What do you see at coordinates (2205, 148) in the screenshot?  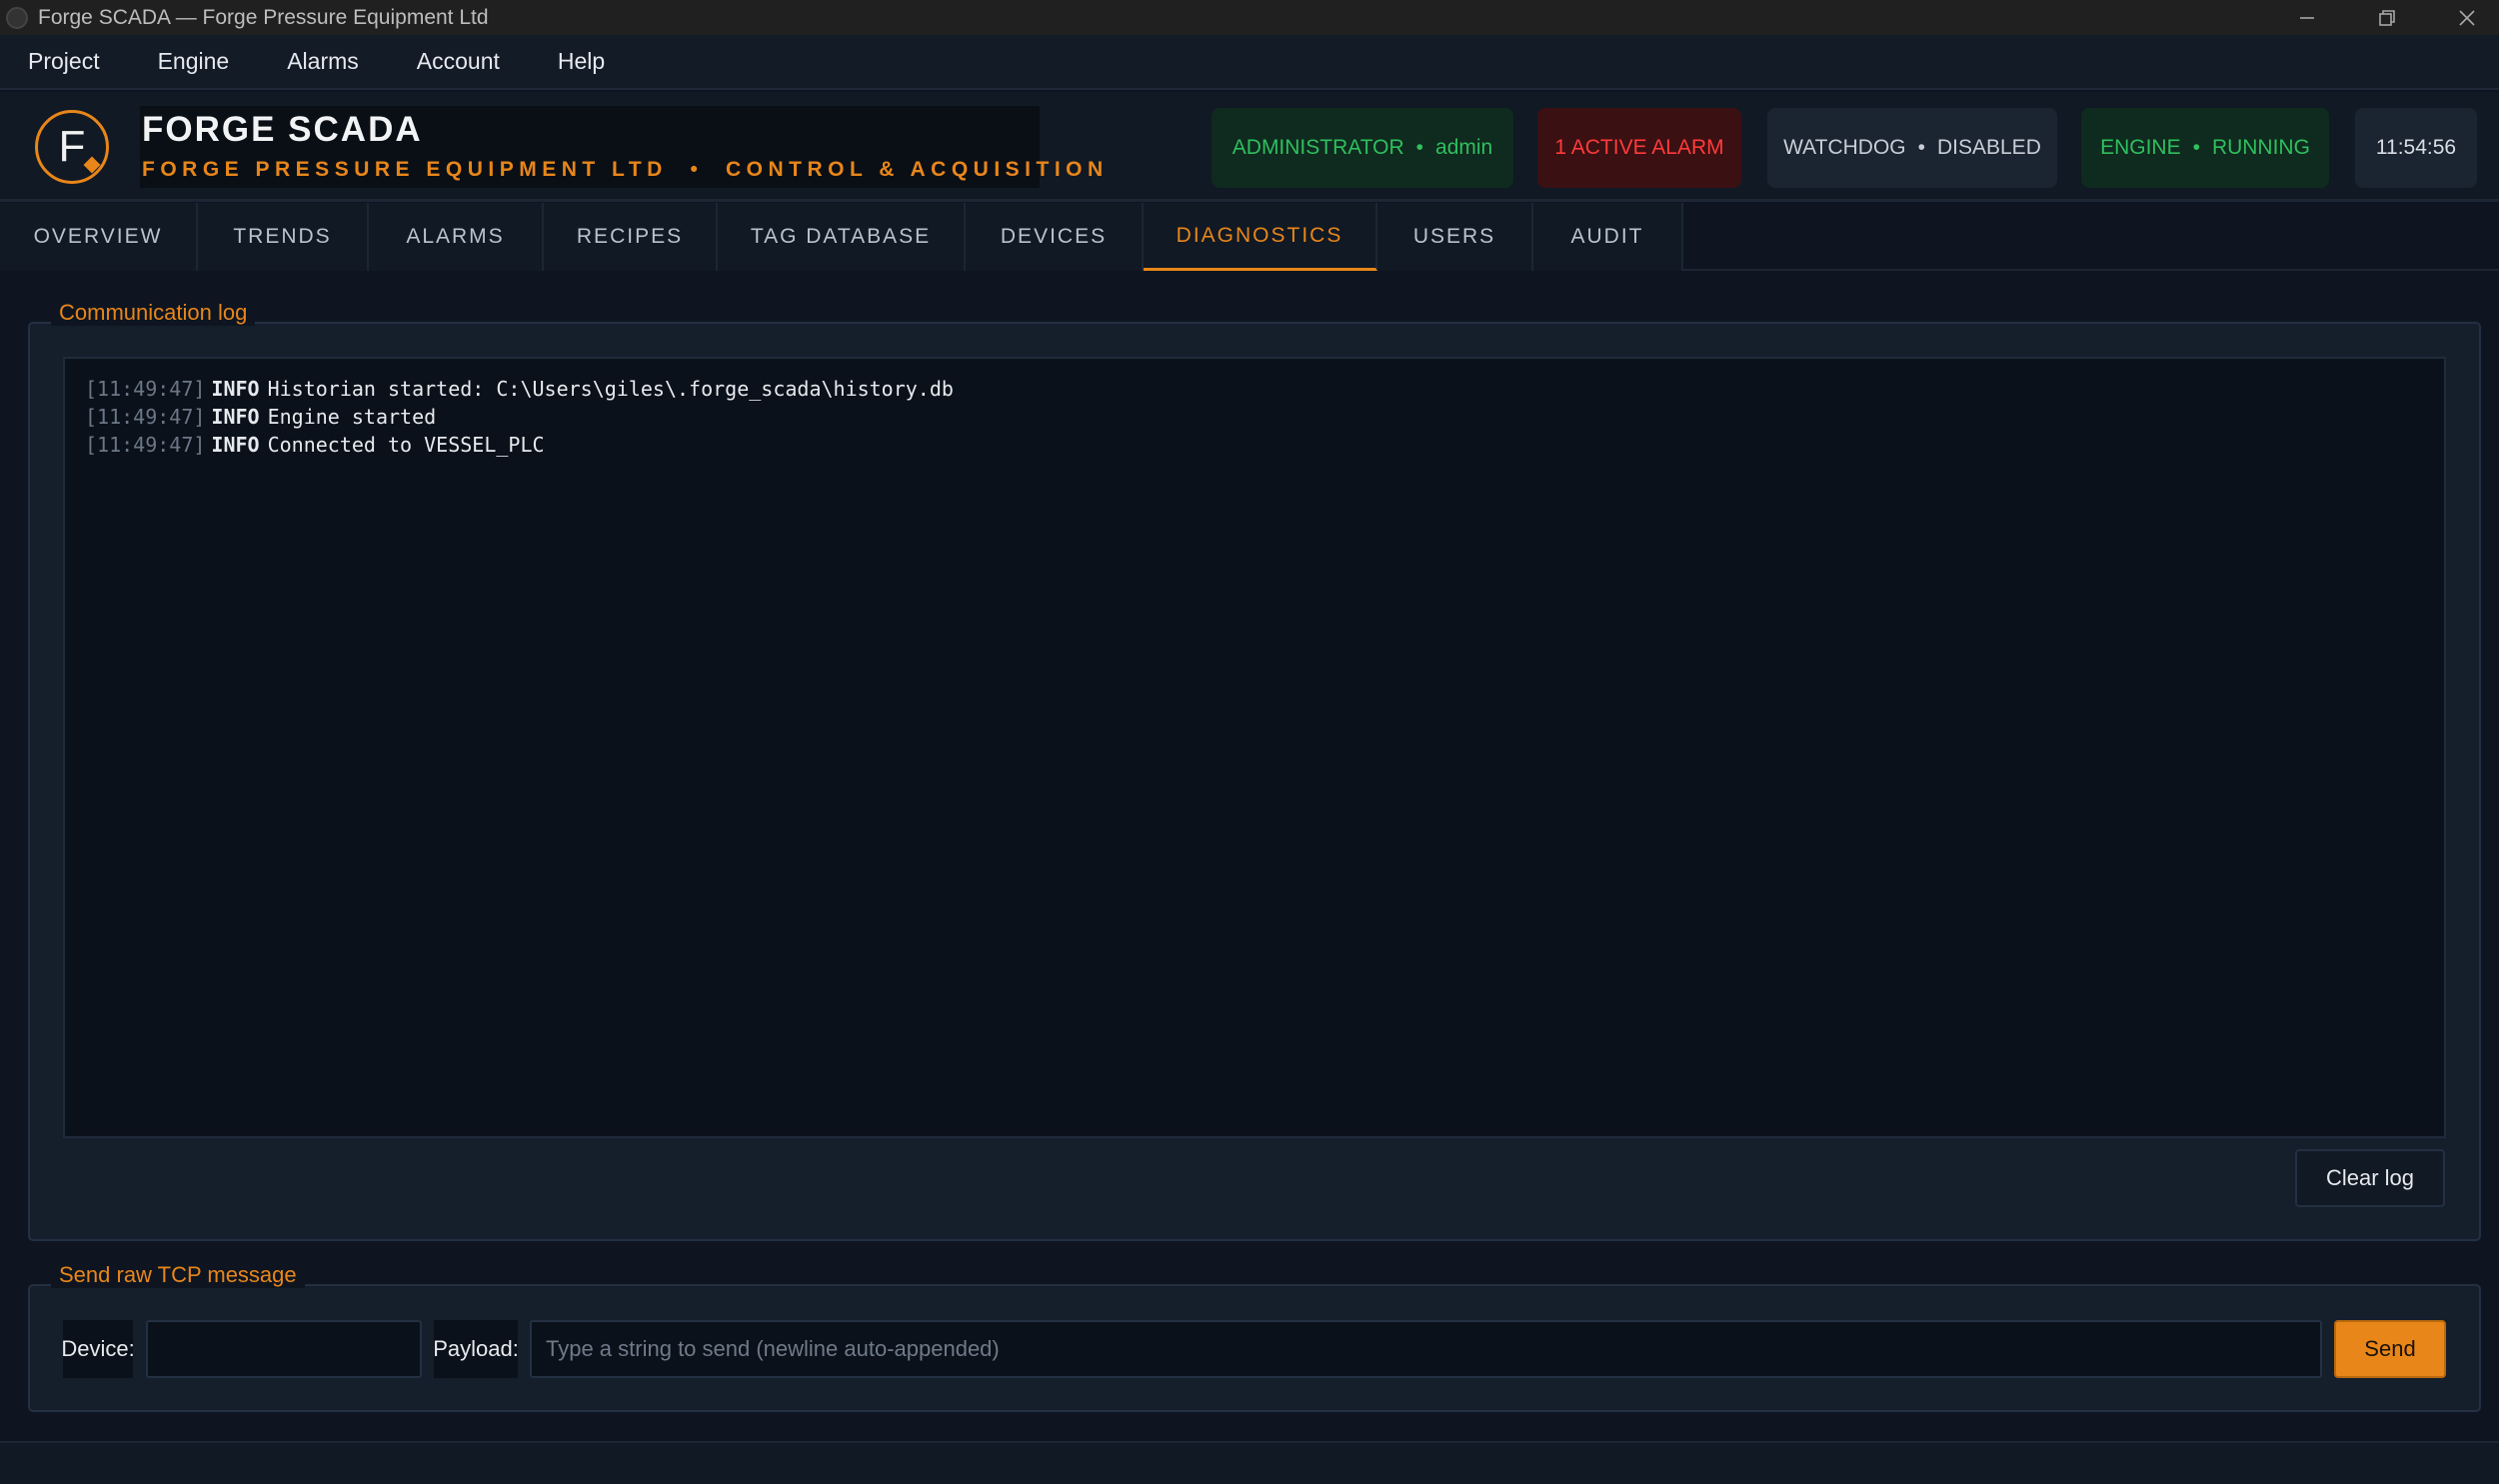 I see `engine-status-badge: ENGINE • RUNNING` at bounding box center [2205, 148].